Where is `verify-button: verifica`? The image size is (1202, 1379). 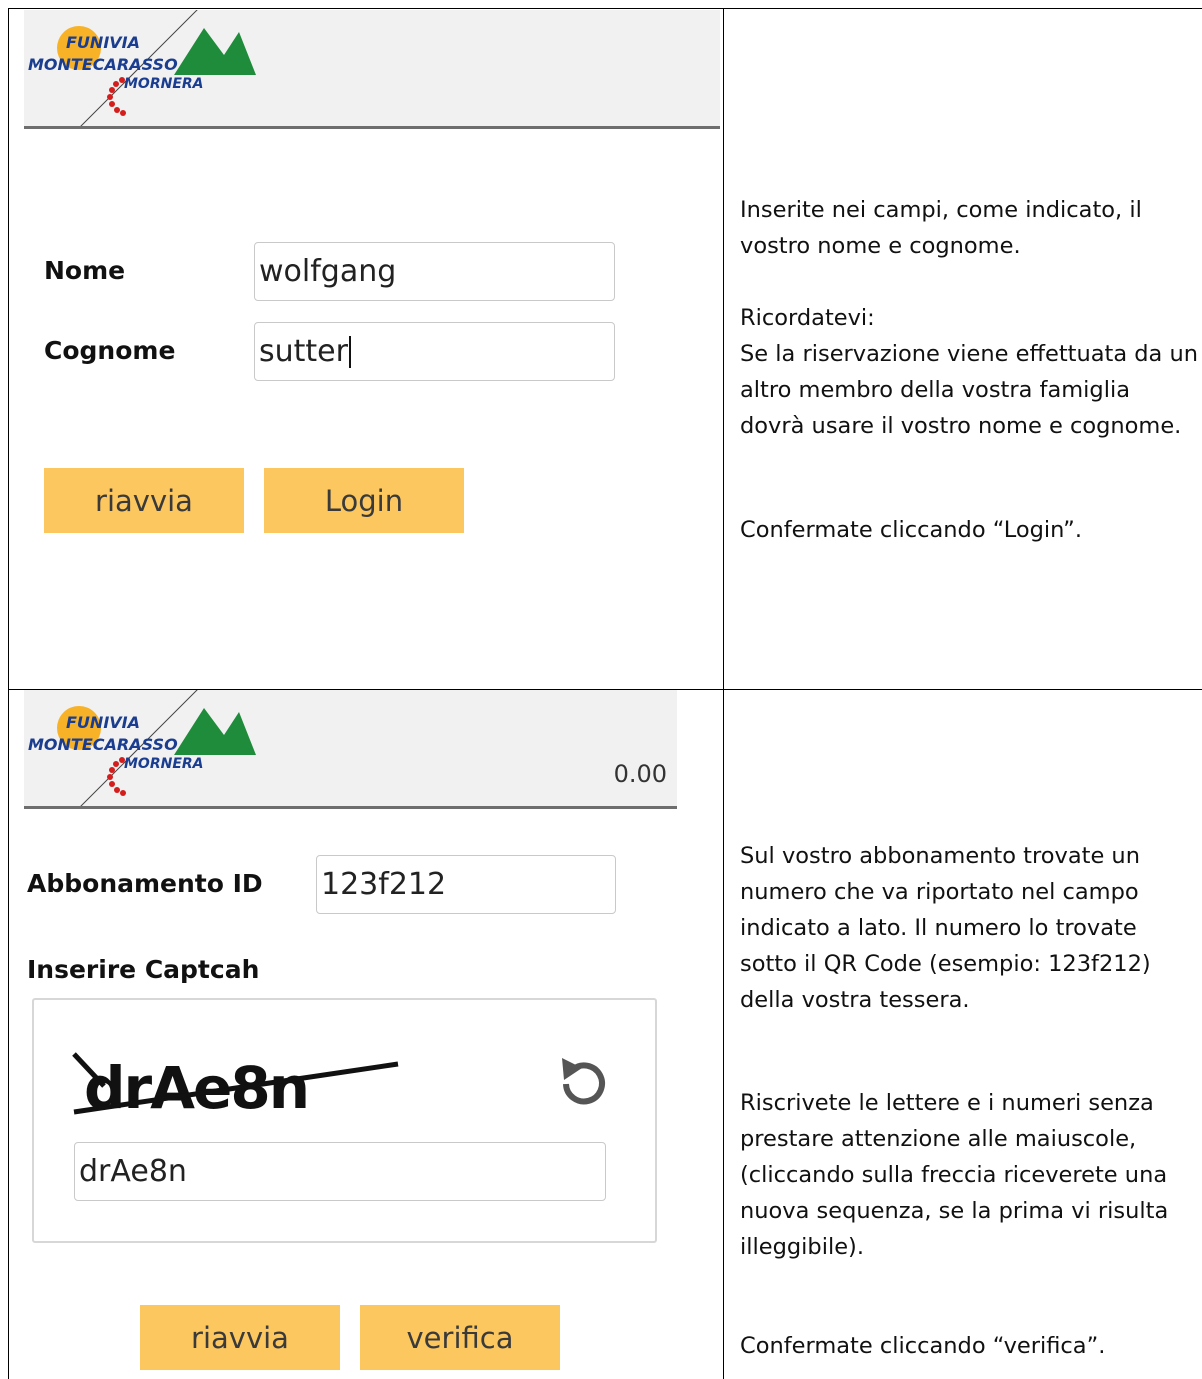 verify-button: verifica is located at coordinates (460, 1337).